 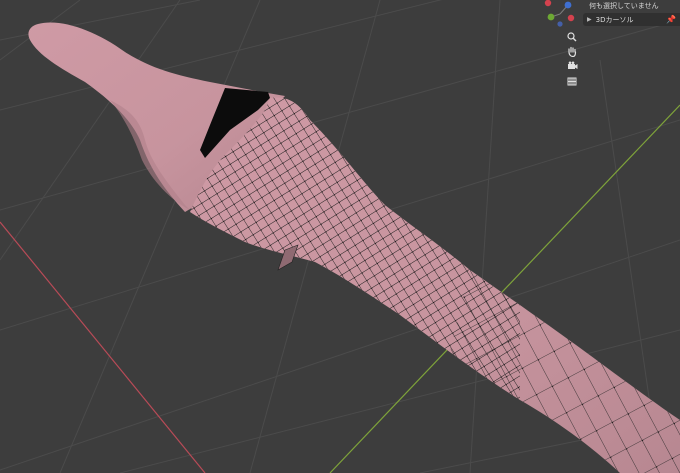 I want to click on 3d-cursor-panel-header: ▶ 3Dカーソル 📌, so click(x=631, y=19).